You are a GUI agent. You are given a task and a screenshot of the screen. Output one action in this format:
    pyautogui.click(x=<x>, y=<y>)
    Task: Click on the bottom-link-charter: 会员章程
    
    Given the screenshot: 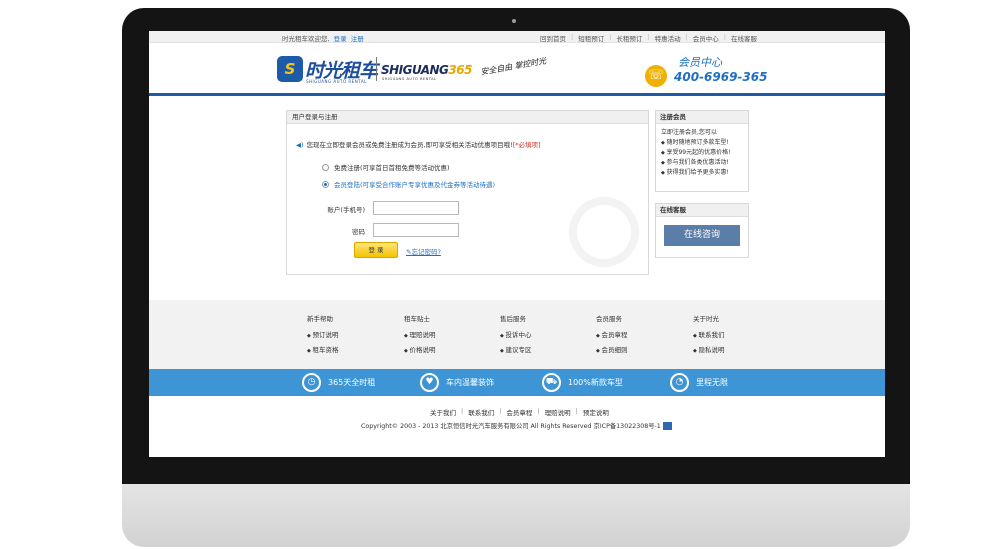 What is the action you would take?
    pyautogui.click(x=519, y=412)
    